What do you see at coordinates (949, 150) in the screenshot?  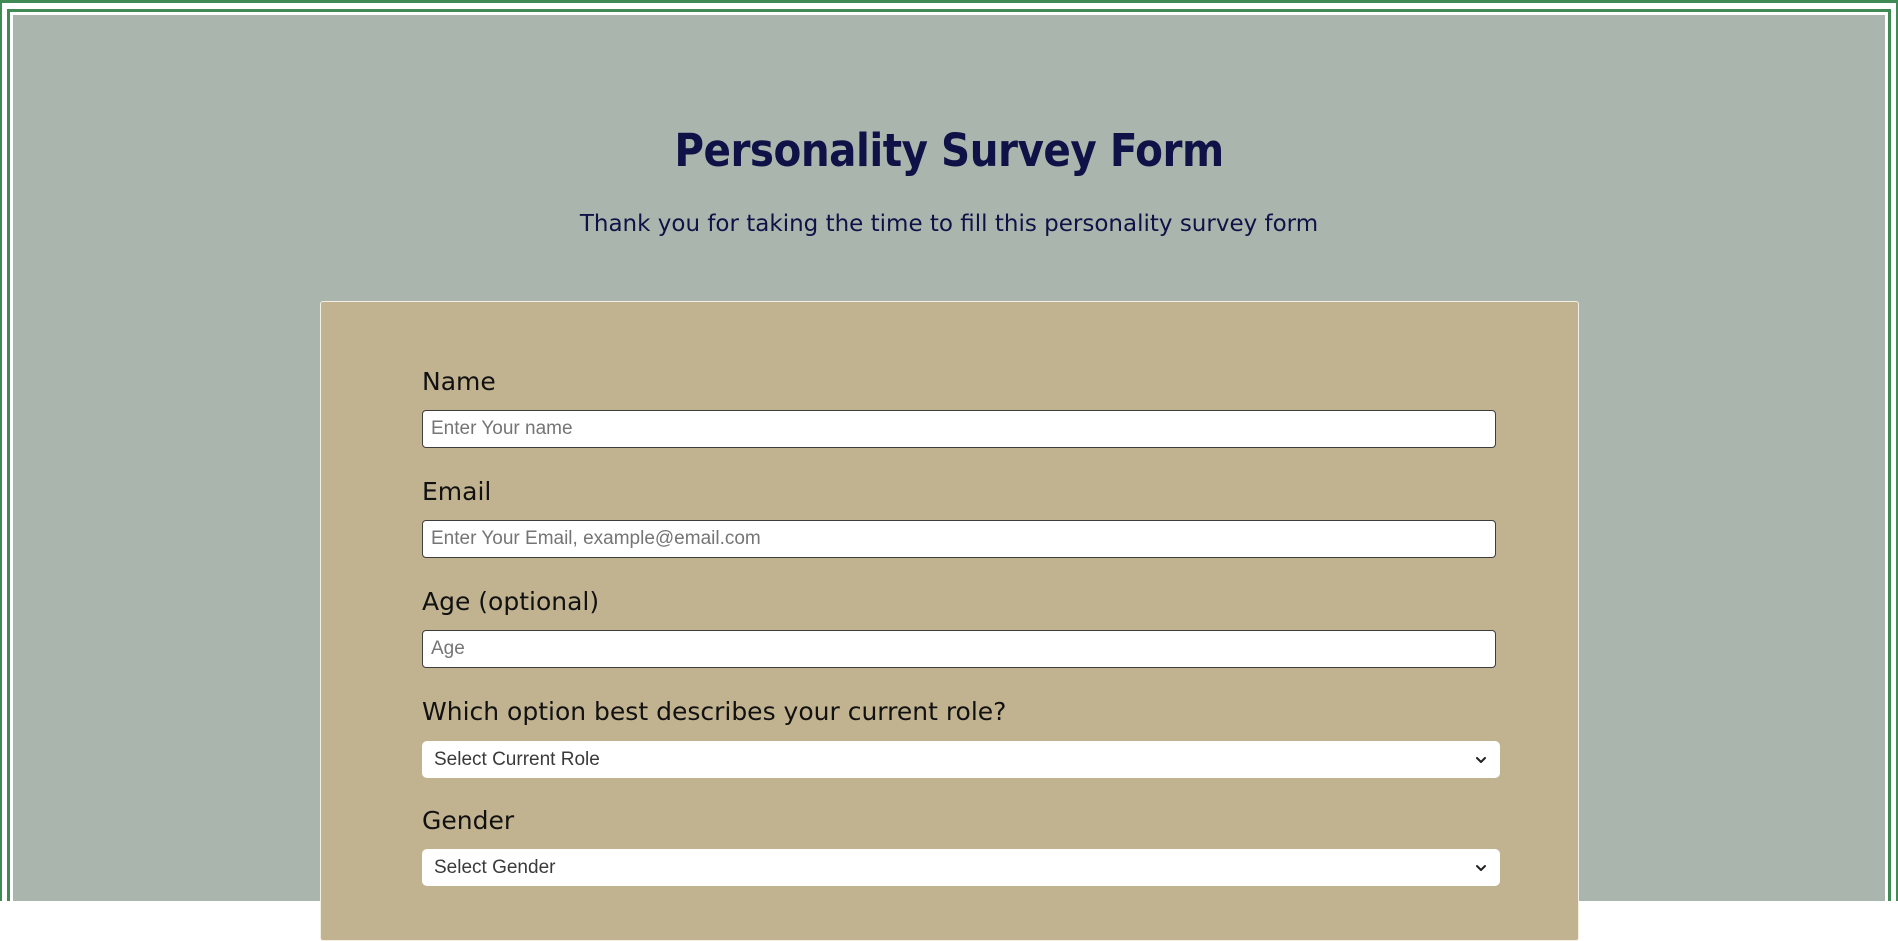 I see `page-title: Personality Survey Form` at bounding box center [949, 150].